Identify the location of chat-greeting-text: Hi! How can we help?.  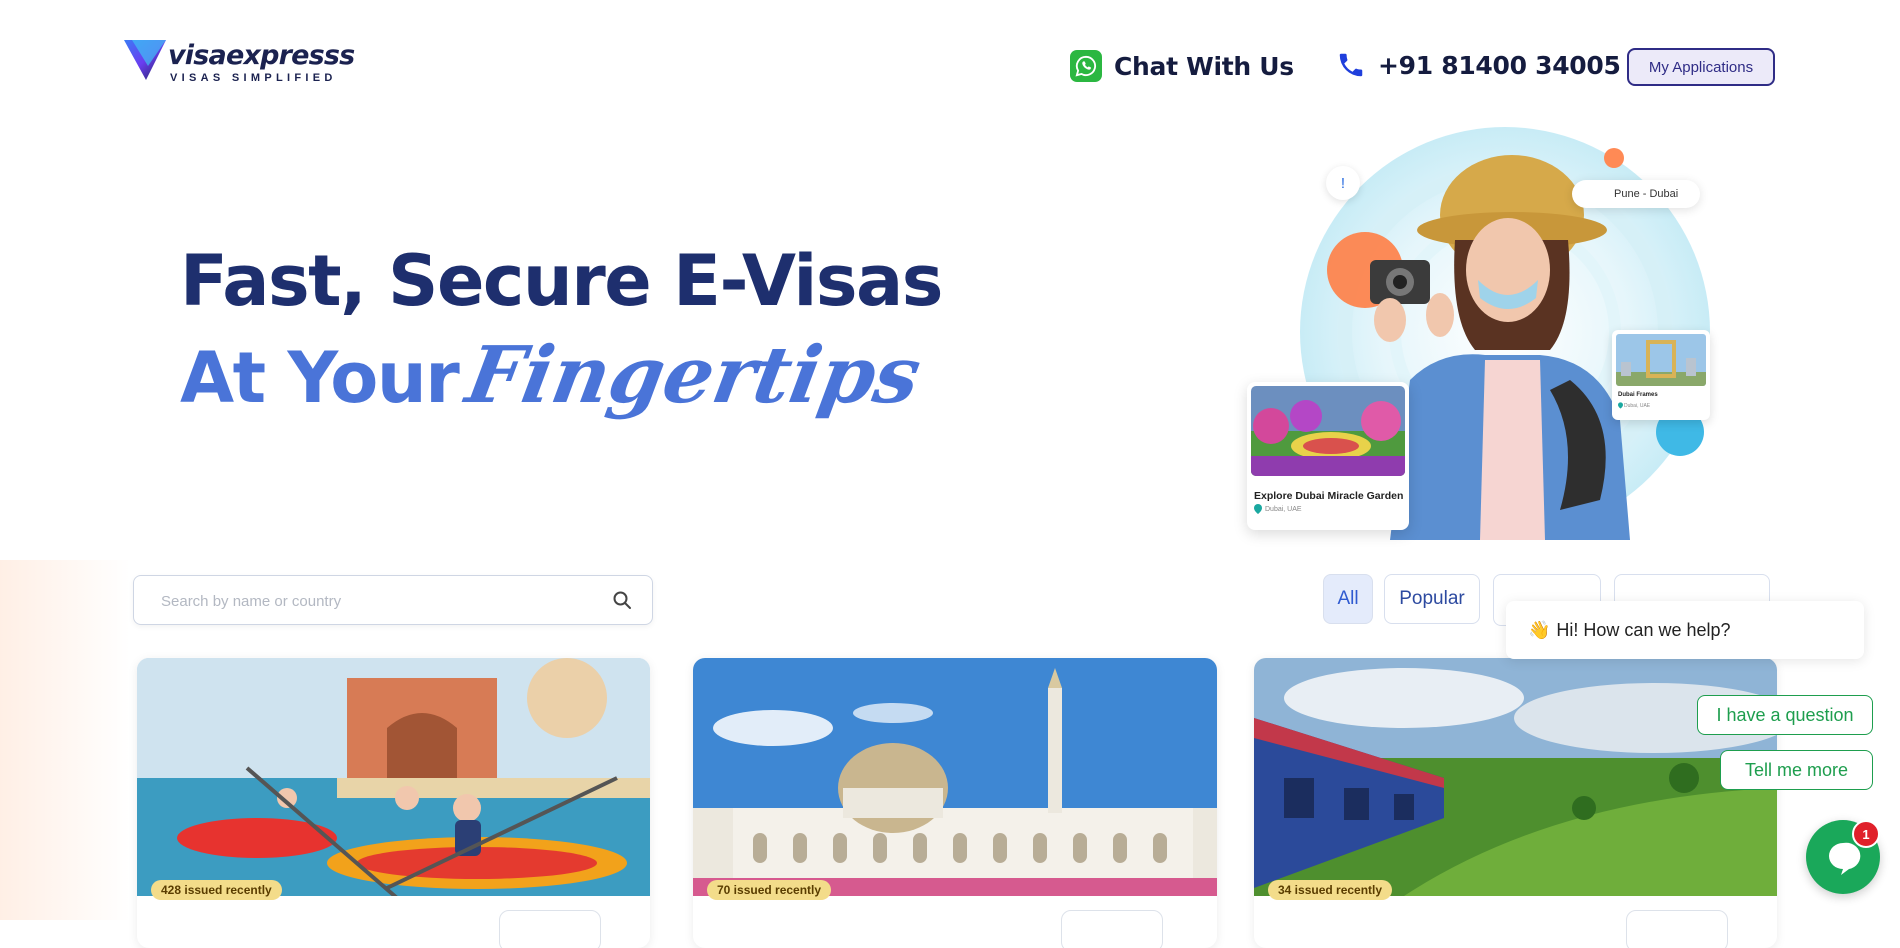
(1643, 629).